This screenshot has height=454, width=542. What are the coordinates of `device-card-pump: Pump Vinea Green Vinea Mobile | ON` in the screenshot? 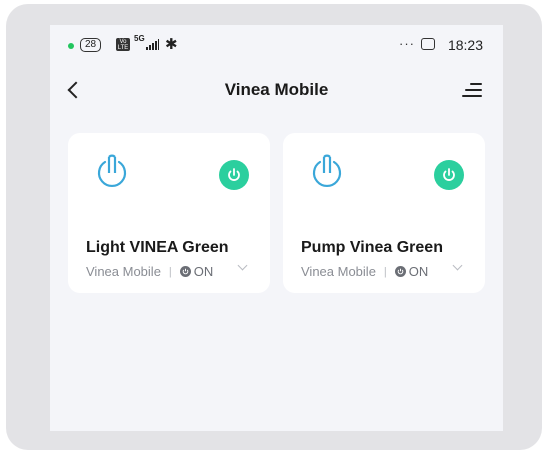 It's located at (384, 213).